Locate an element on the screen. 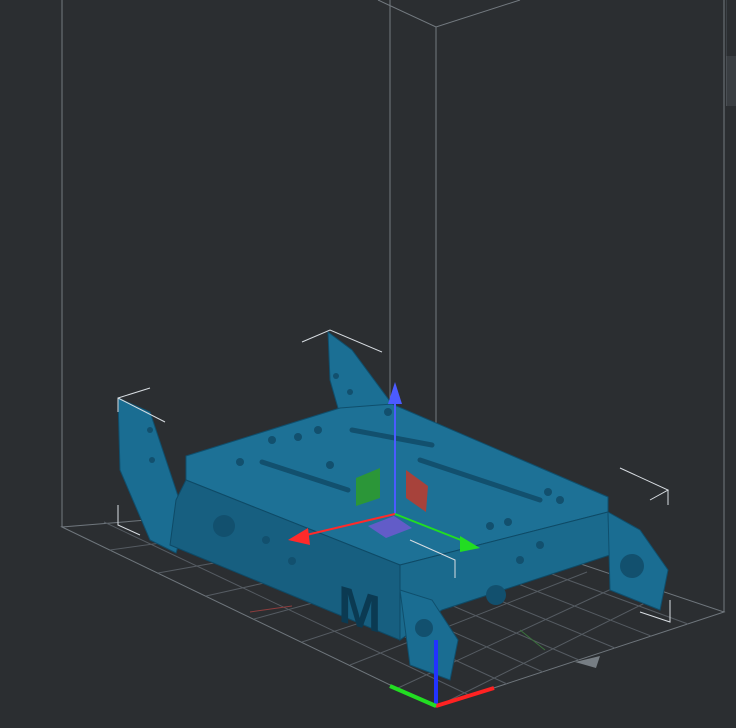 This screenshot has height=728, width=736. viewport-divider is located at coordinates (726, 28).